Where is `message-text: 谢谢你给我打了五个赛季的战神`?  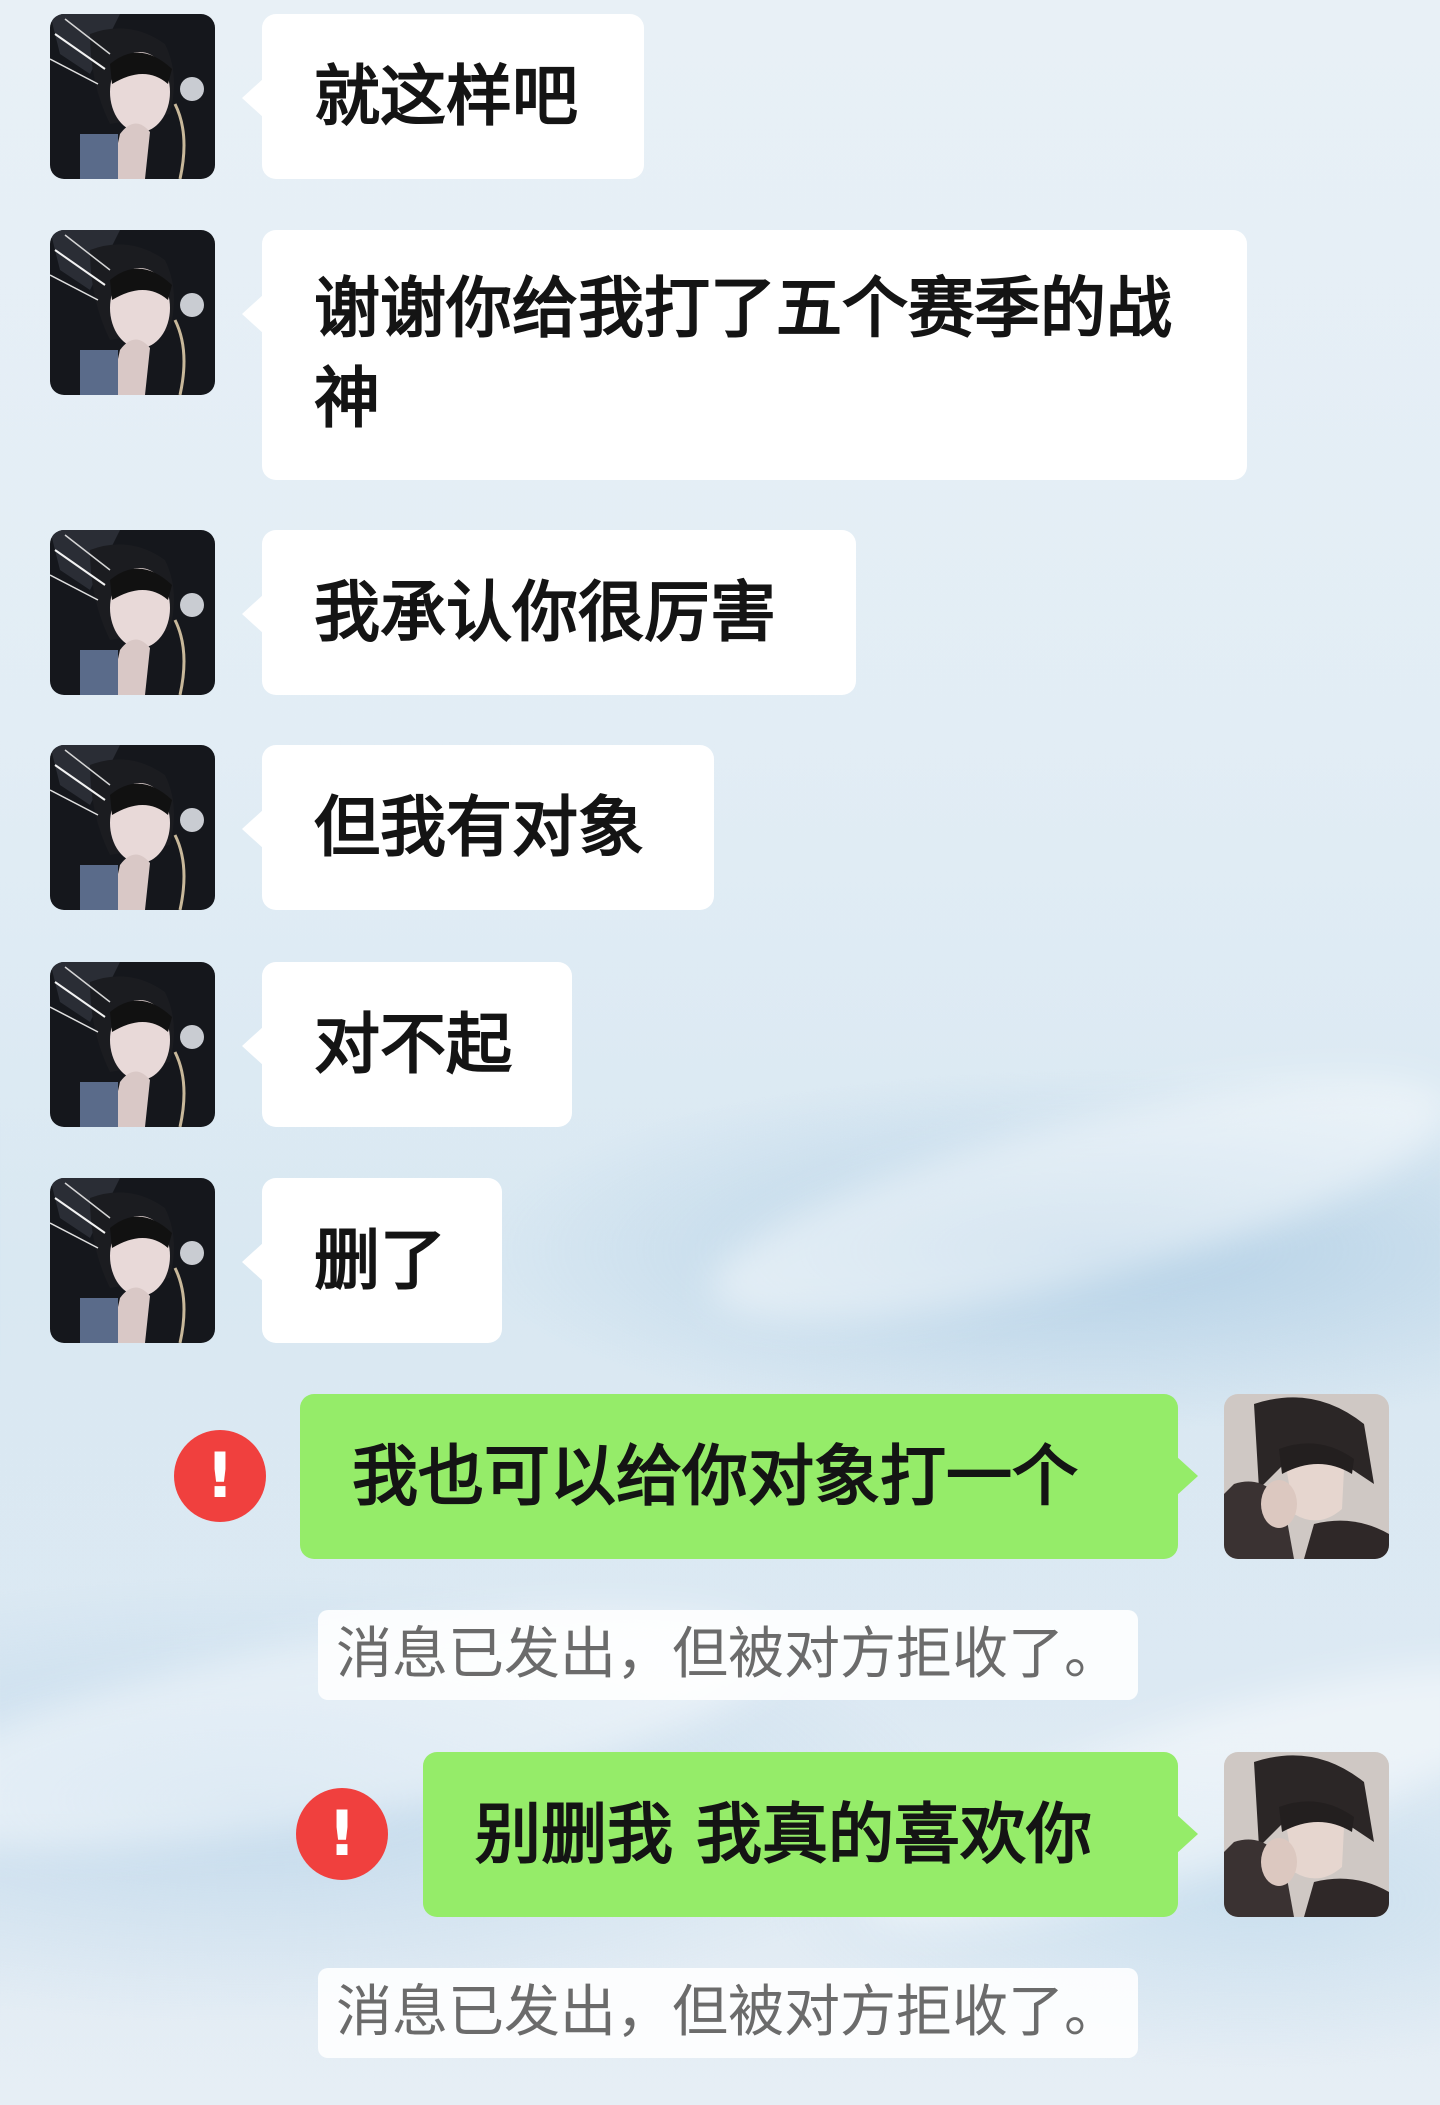 message-text: 谢谢你给我打了五个赛季的战神 is located at coordinates (743, 353).